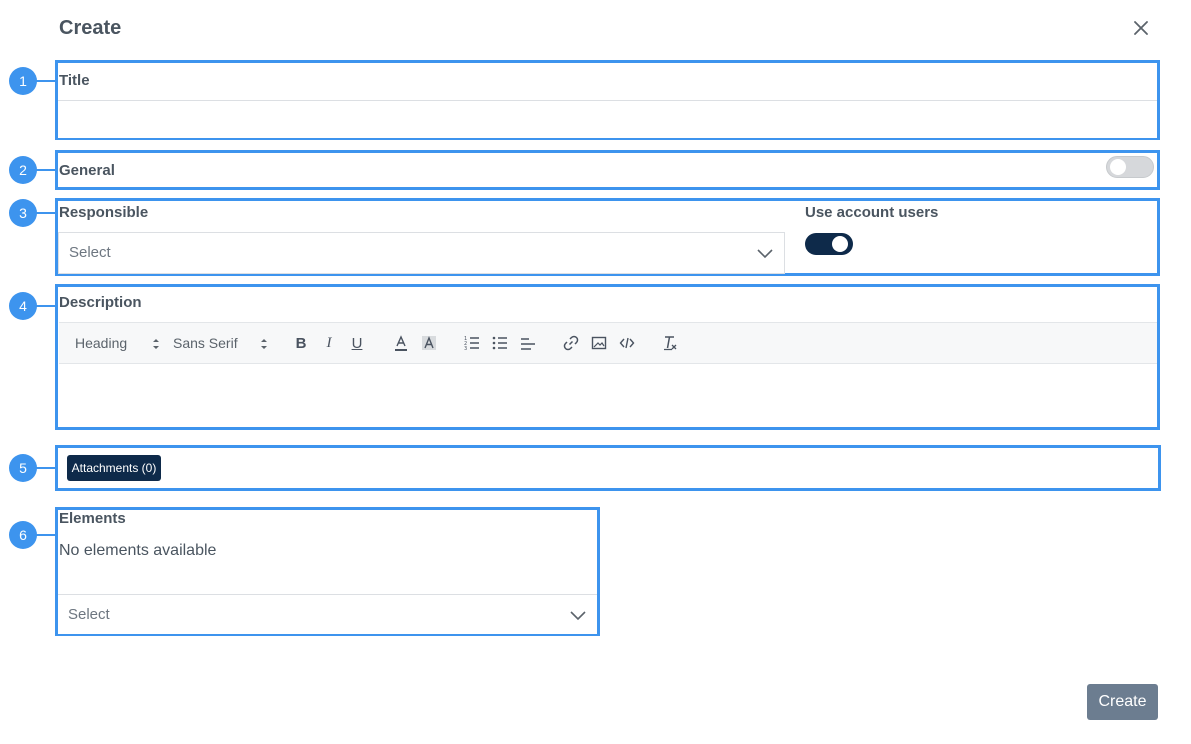 The image size is (1191, 744). Describe the element at coordinates (92, 518) in the screenshot. I see `elements-label: Elements` at that location.